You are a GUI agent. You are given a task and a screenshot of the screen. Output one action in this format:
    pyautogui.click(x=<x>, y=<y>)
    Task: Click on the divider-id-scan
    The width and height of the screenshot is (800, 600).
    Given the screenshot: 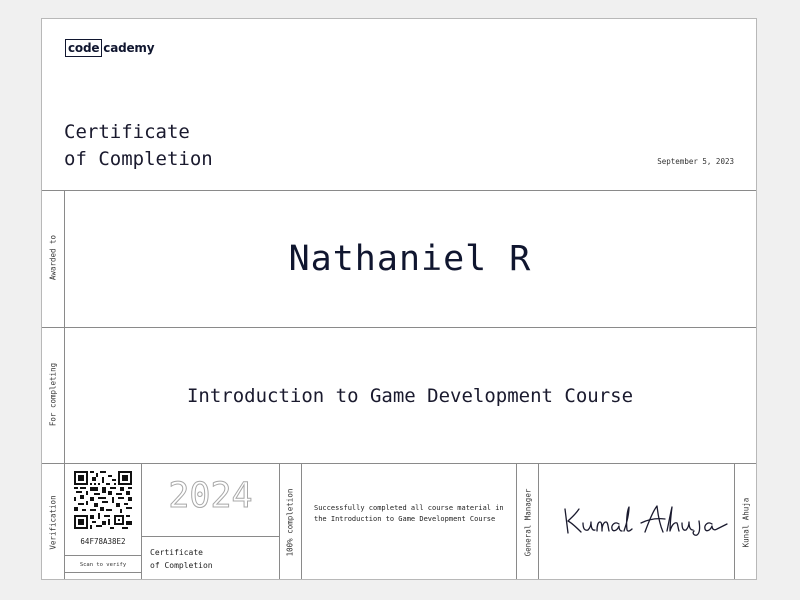 What is the action you would take?
    pyautogui.click(x=102, y=572)
    